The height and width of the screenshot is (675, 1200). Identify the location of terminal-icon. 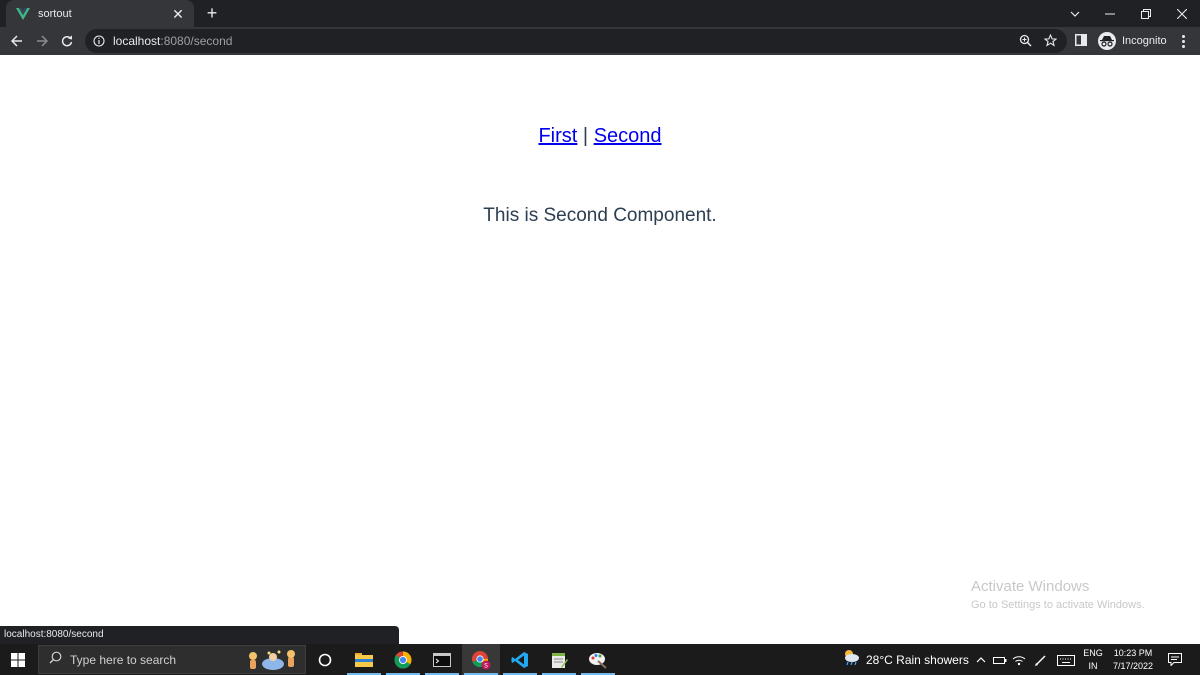
(442, 659).